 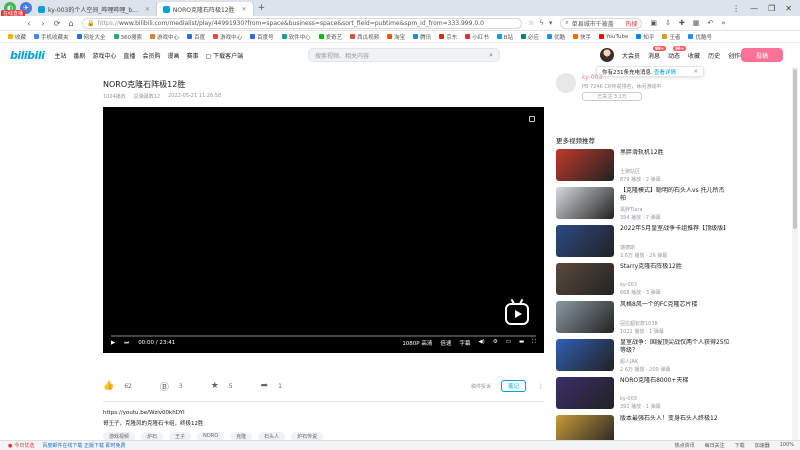 What do you see at coordinates (173, 55) in the screenshot?
I see `nav-manga: 漫画` at bounding box center [173, 55].